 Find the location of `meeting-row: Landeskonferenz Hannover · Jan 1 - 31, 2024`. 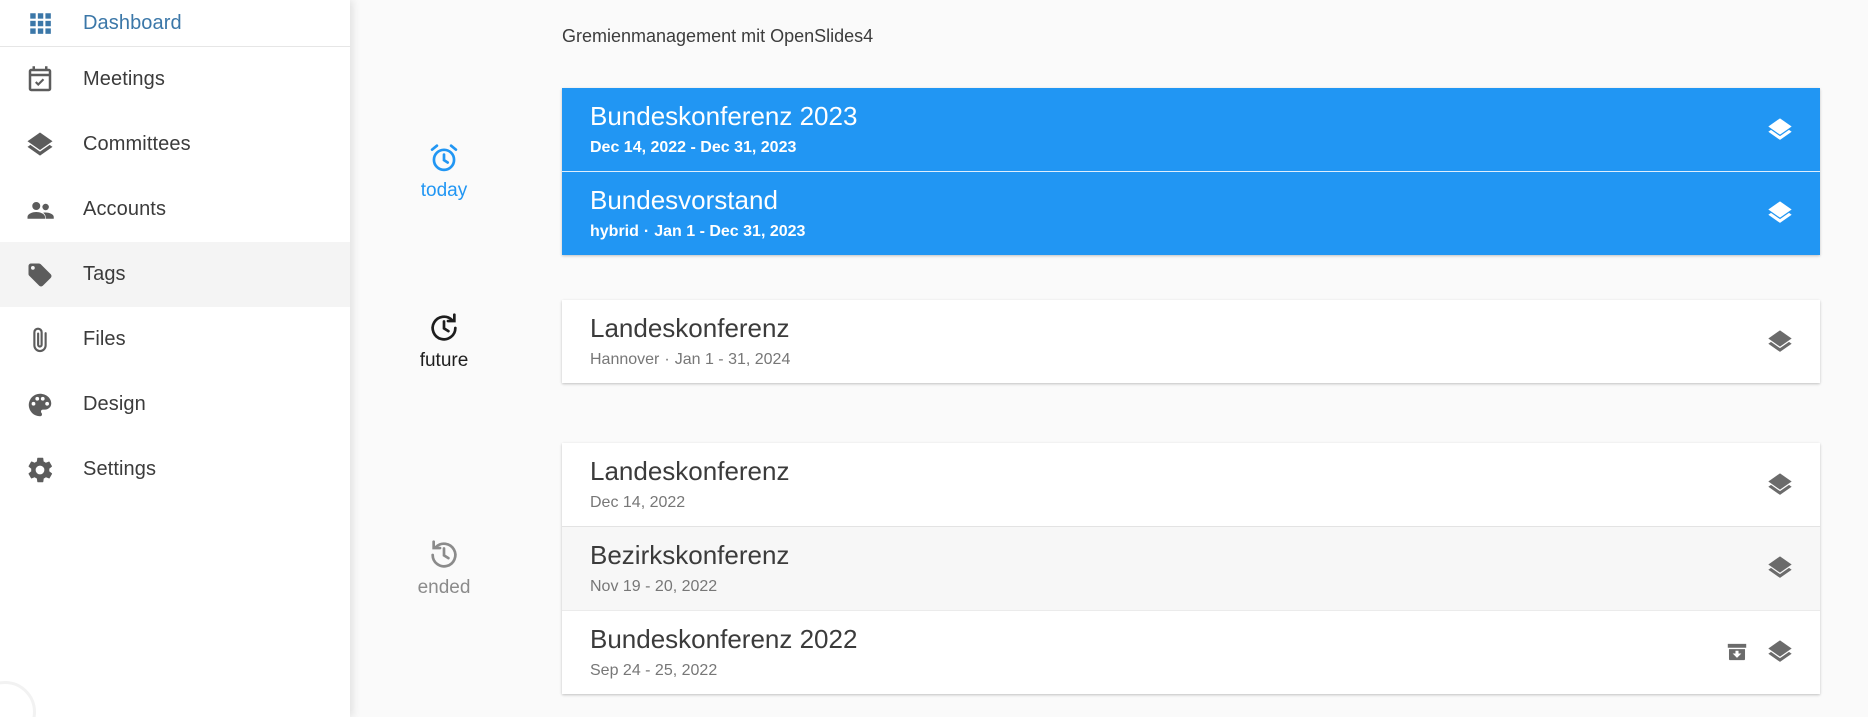

meeting-row: Landeskonferenz Hannover · Jan 1 - 31, 2024 is located at coordinates (1191, 341).